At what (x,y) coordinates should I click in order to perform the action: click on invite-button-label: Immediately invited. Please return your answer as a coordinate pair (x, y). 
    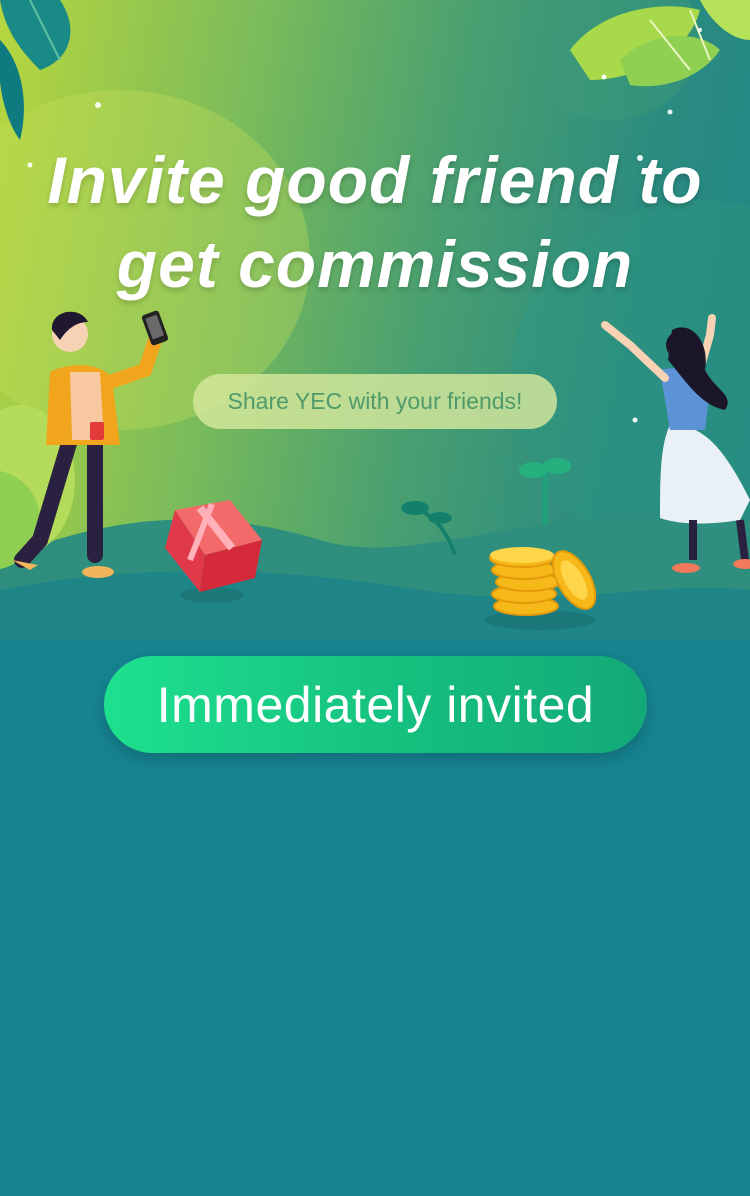
    Looking at the image, I should click on (375, 704).